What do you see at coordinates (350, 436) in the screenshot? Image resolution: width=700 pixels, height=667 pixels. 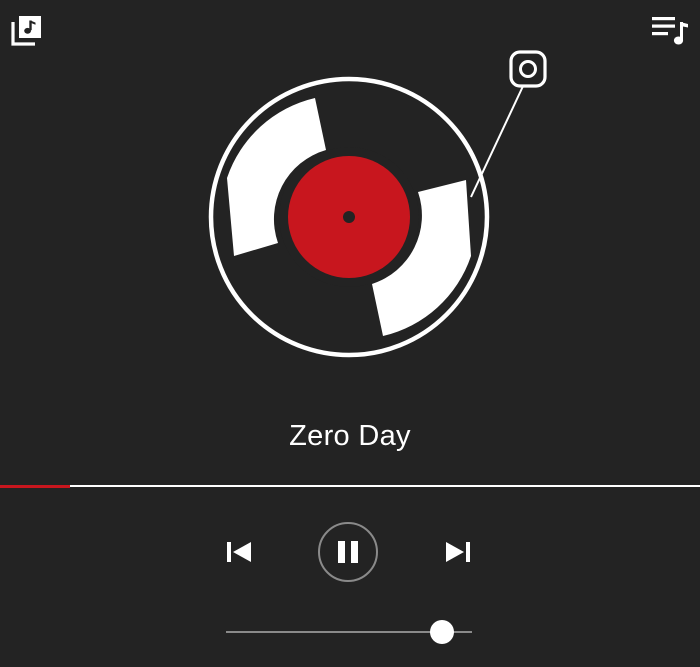 I see `track-title: Zero Day` at bounding box center [350, 436].